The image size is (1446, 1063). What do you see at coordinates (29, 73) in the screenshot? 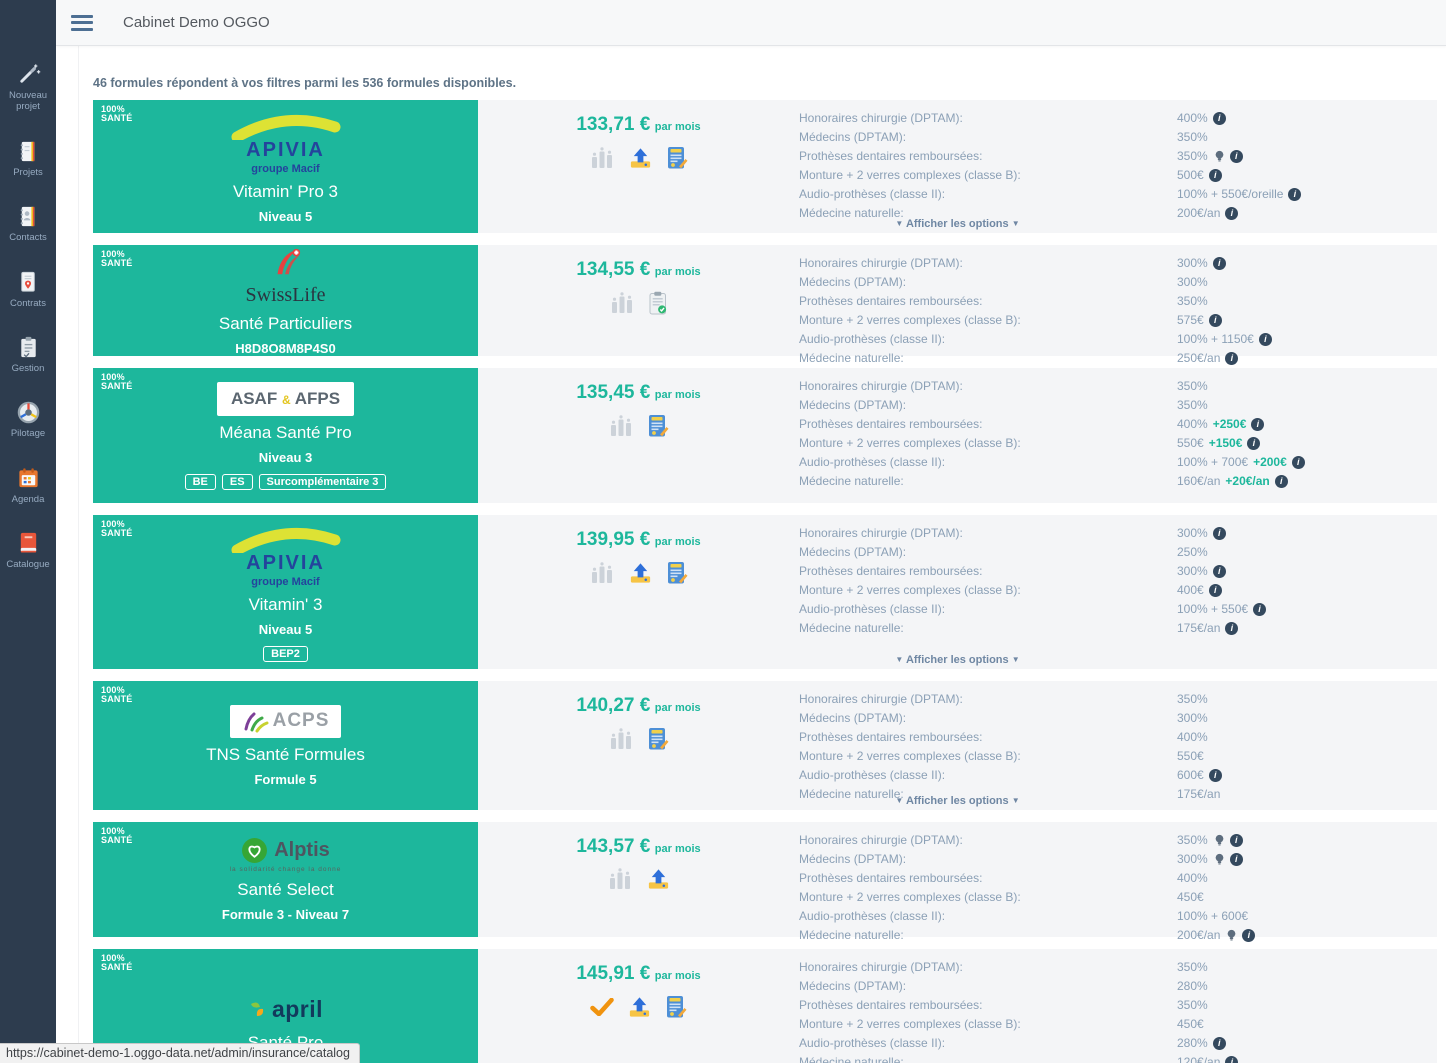
I see `magic-wand-icon` at bounding box center [29, 73].